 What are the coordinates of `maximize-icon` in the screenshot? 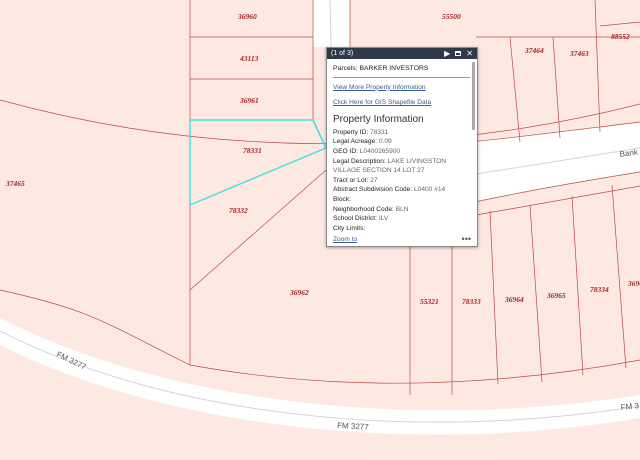 It's located at (458, 53).